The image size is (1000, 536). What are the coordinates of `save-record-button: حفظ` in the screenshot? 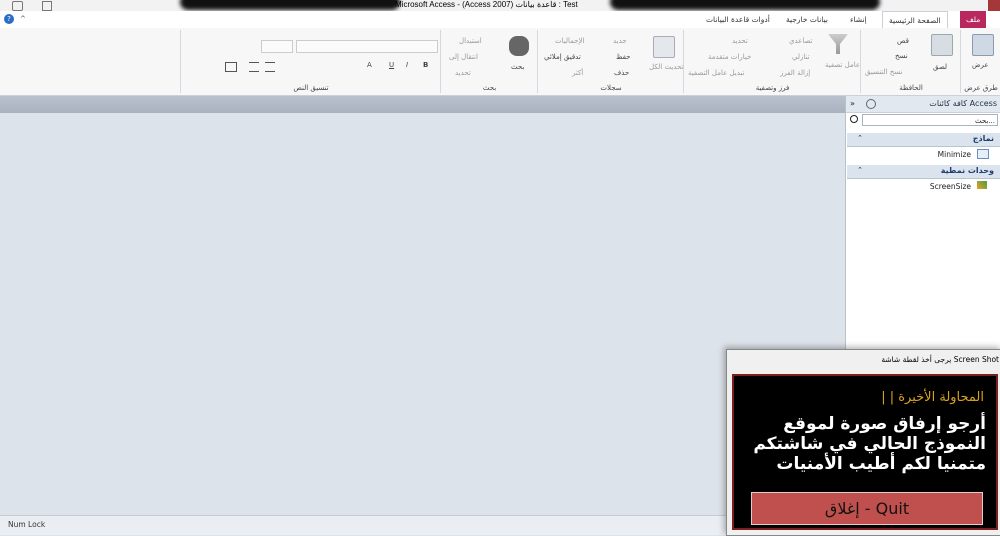 It's located at (623, 57).